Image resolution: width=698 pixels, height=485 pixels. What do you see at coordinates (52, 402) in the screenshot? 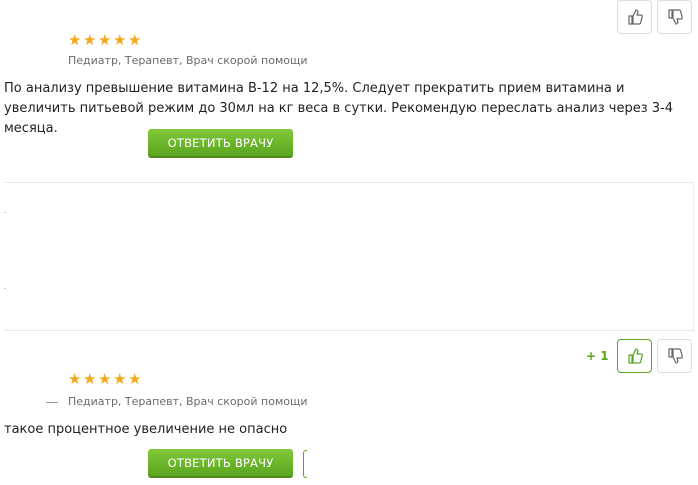
I see `author-name-placeholder` at bounding box center [52, 402].